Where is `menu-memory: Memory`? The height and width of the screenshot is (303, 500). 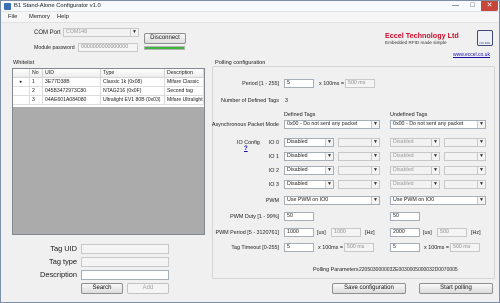 menu-memory: Memory is located at coordinates (39, 17).